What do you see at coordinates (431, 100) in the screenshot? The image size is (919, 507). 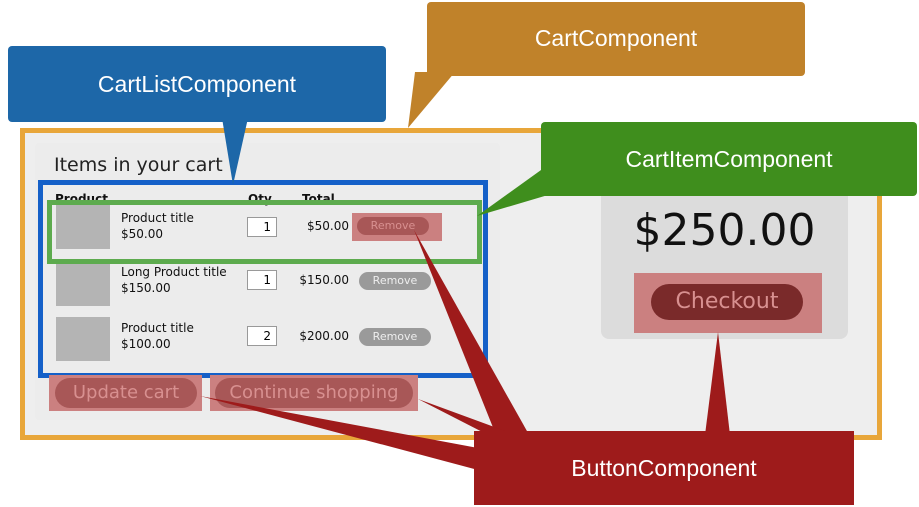 I see `cart-component-pointer` at bounding box center [431, 100].